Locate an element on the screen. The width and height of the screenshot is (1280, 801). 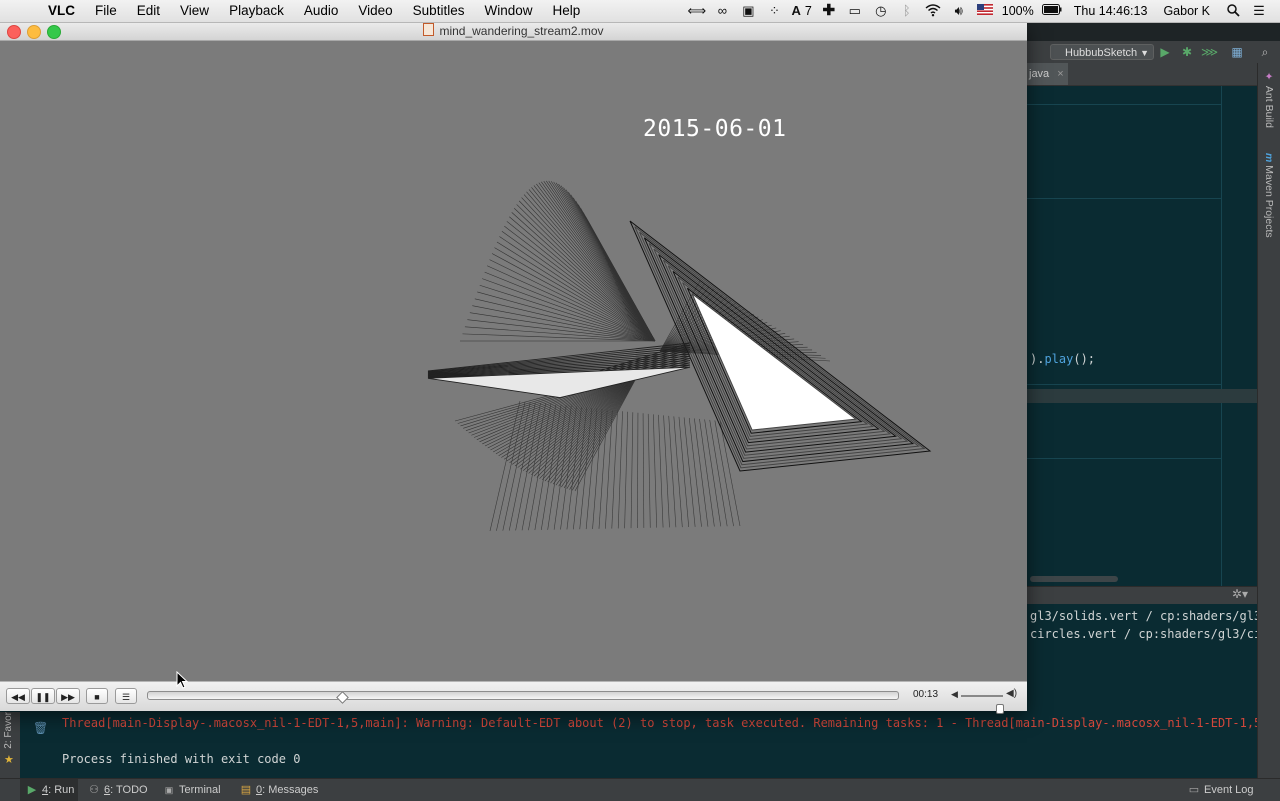
volume-knob is located at coordinates (999, 709).